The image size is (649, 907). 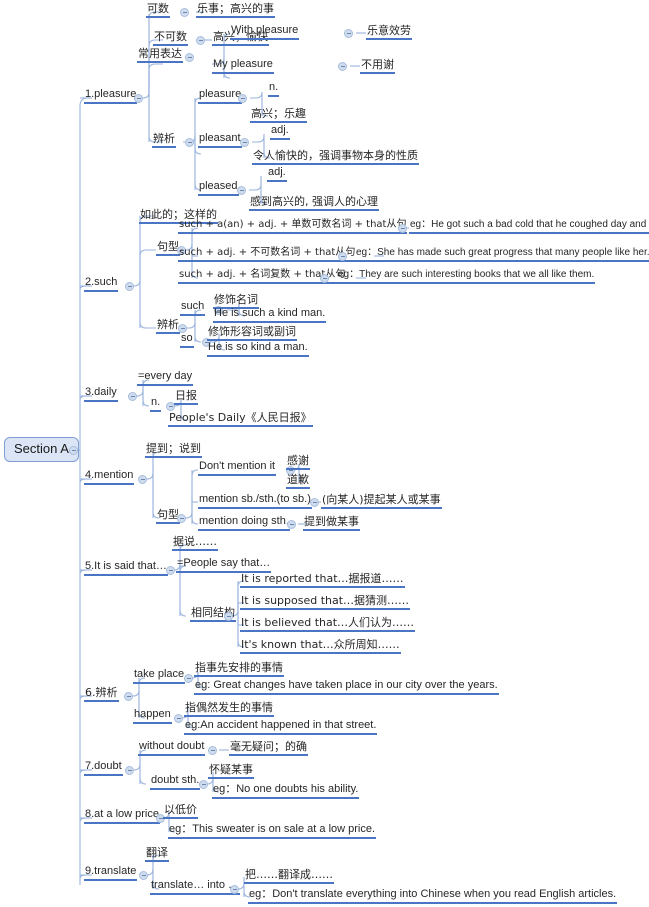 I want to click on branch-label-bianxi: 6.辨析, so click(x=101, y=694).